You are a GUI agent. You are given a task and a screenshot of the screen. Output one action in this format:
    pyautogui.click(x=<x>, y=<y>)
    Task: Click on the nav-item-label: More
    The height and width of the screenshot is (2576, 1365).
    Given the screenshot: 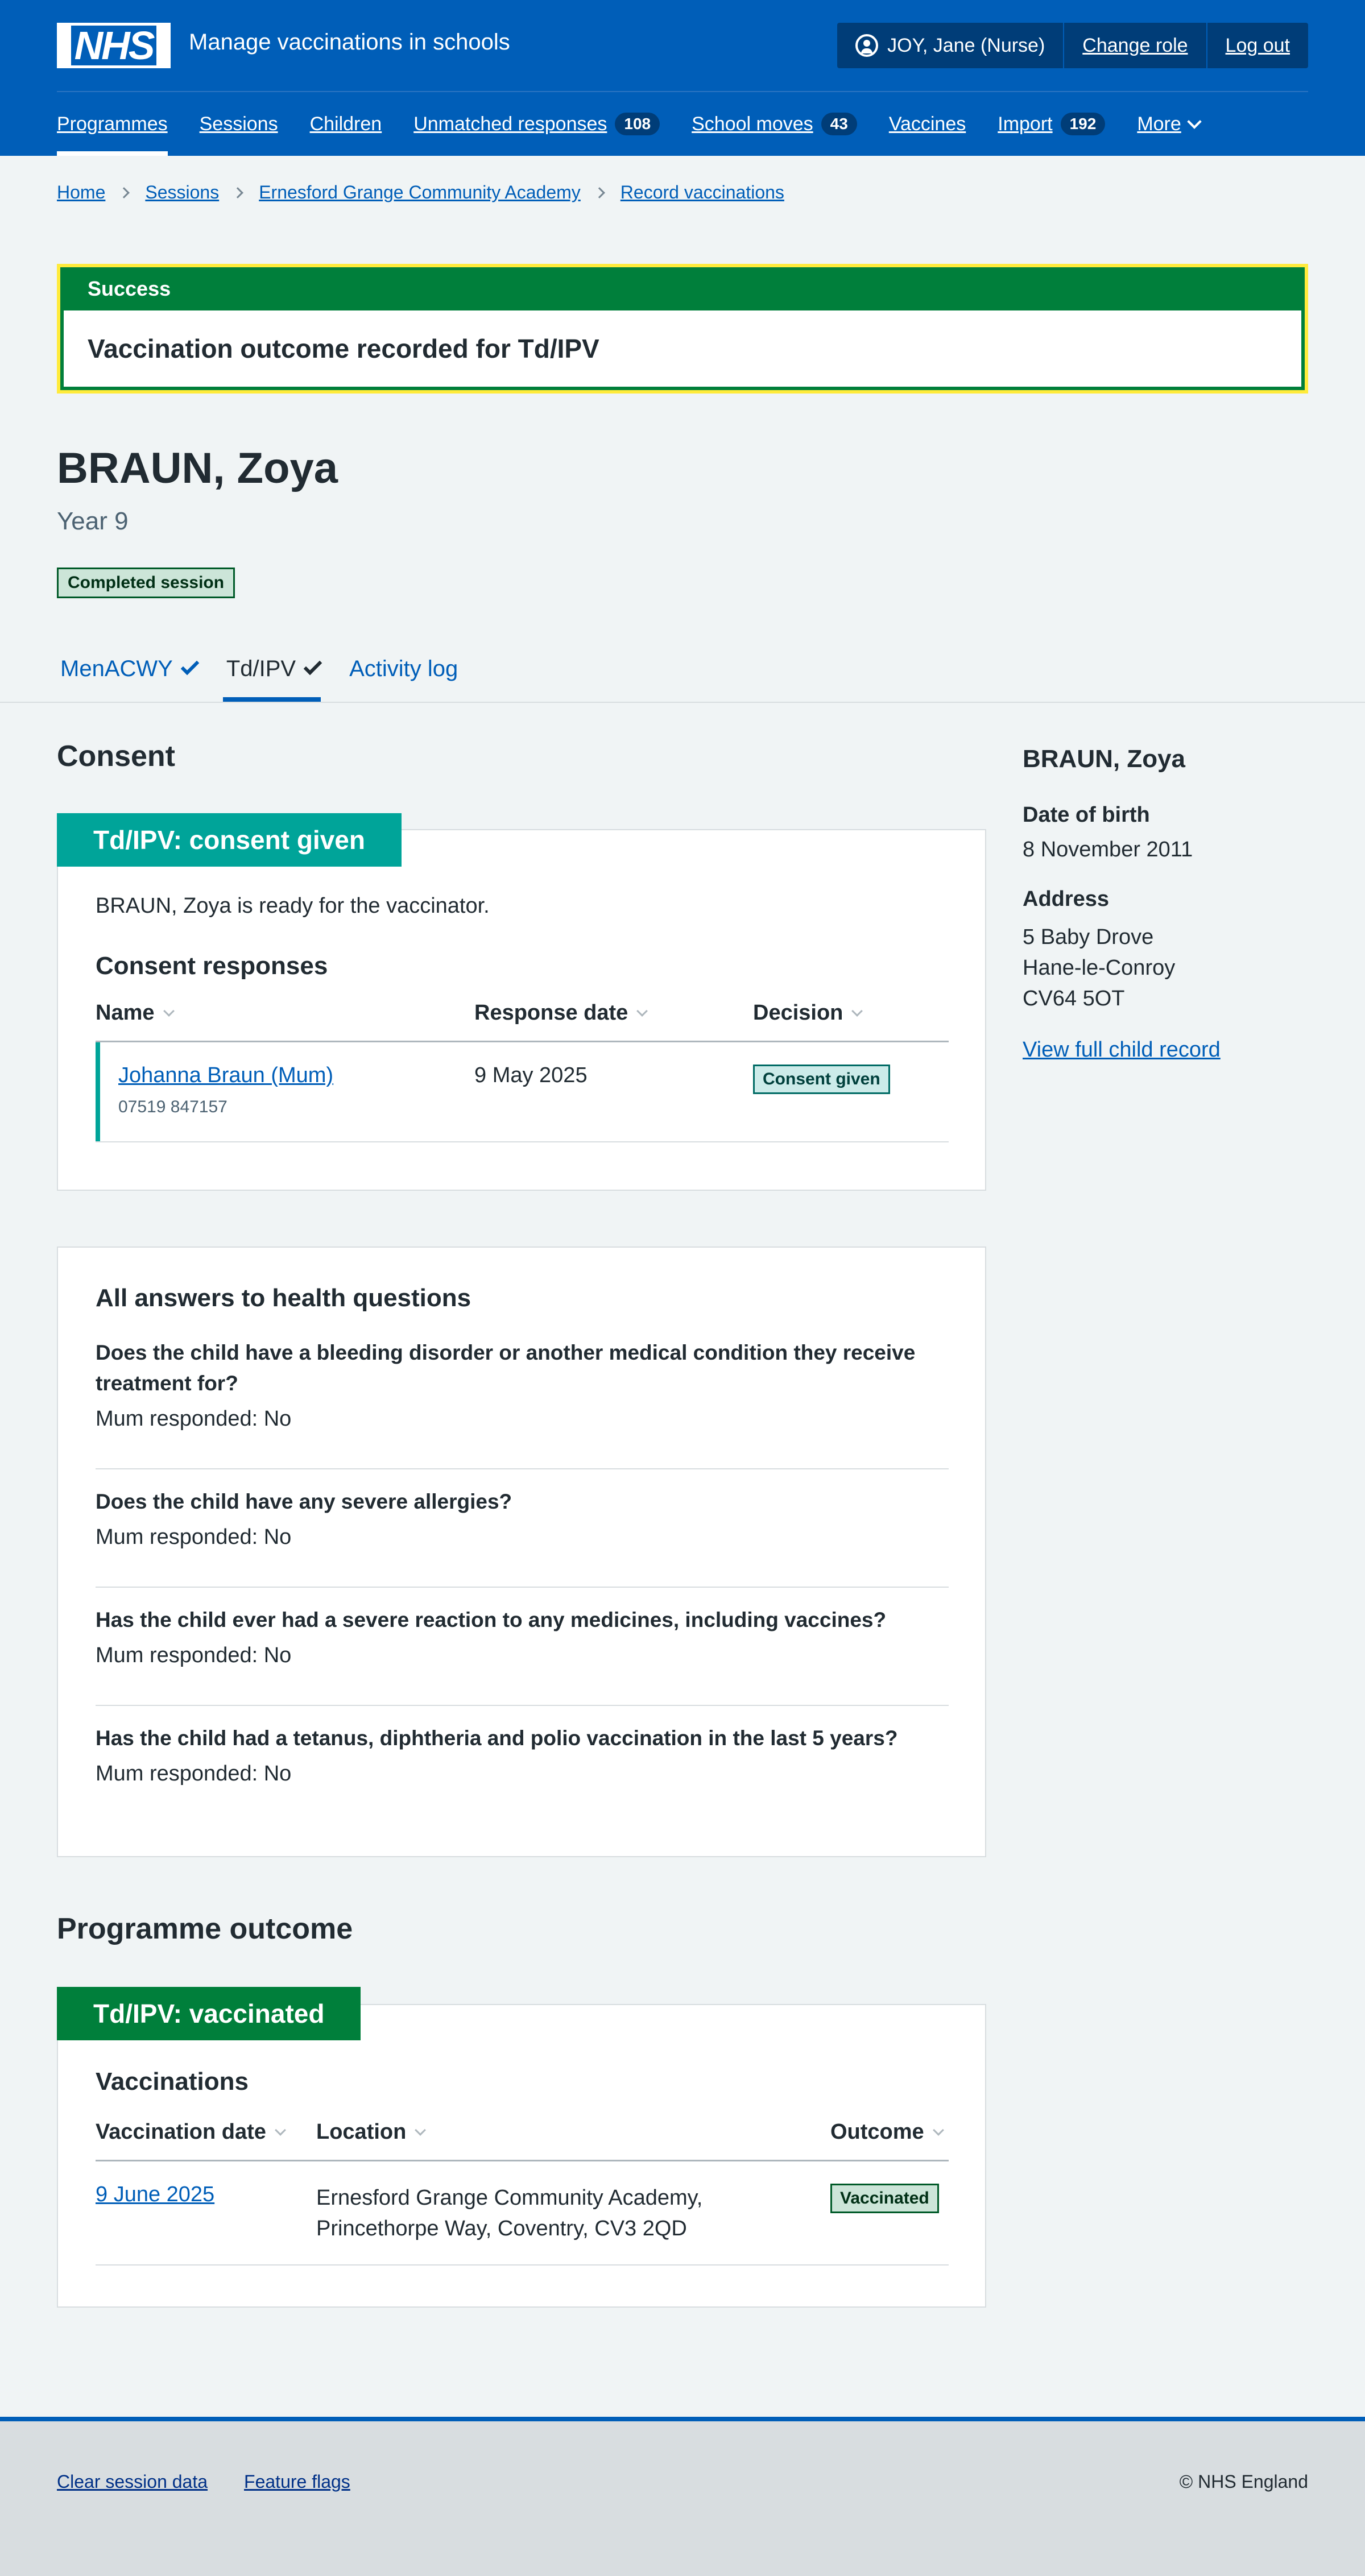 What is the action you would take?
    pyautogui.click(x=1159, y=124)
    